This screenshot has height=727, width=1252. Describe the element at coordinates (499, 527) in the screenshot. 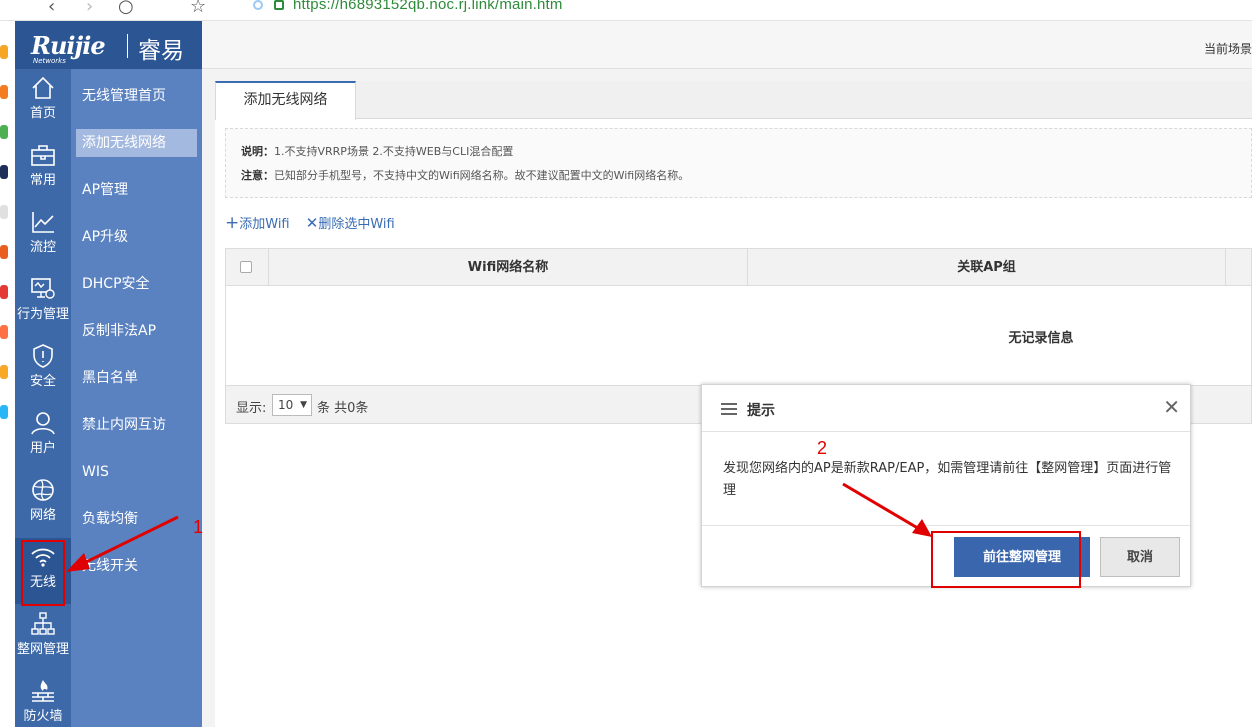

I see `annotation-arrows` at that location.